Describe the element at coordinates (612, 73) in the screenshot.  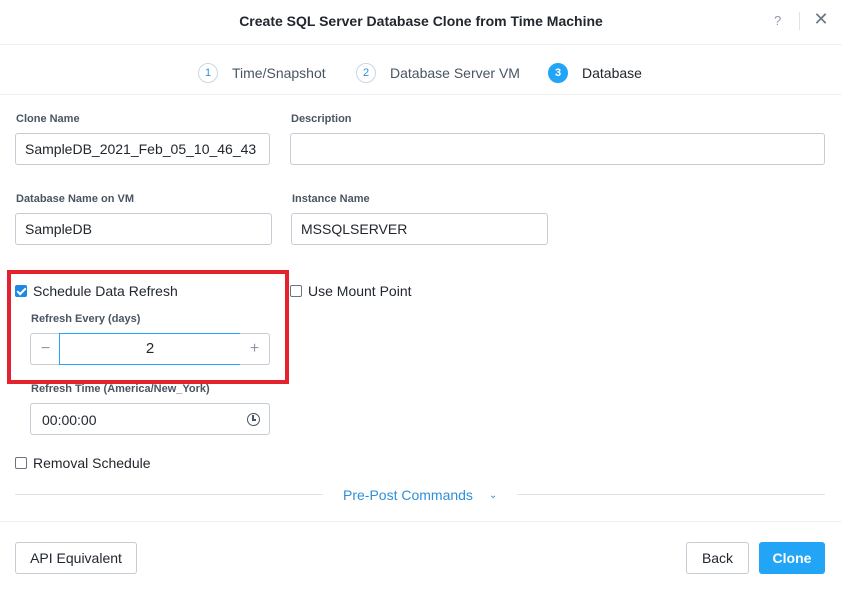
I see `step-label: Database` at that location.